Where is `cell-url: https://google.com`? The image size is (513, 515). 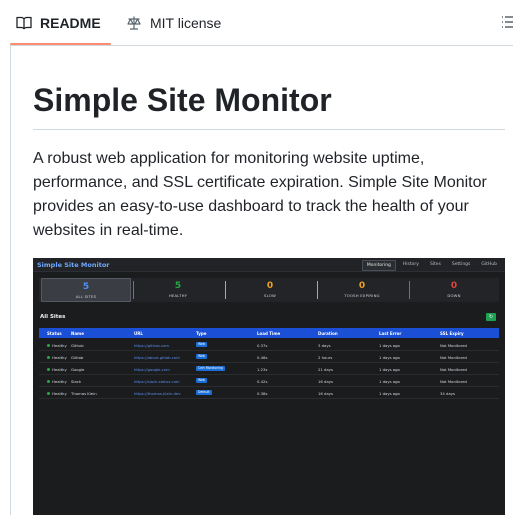
cell-url: https://google.com is located at coordinates (152, 369).